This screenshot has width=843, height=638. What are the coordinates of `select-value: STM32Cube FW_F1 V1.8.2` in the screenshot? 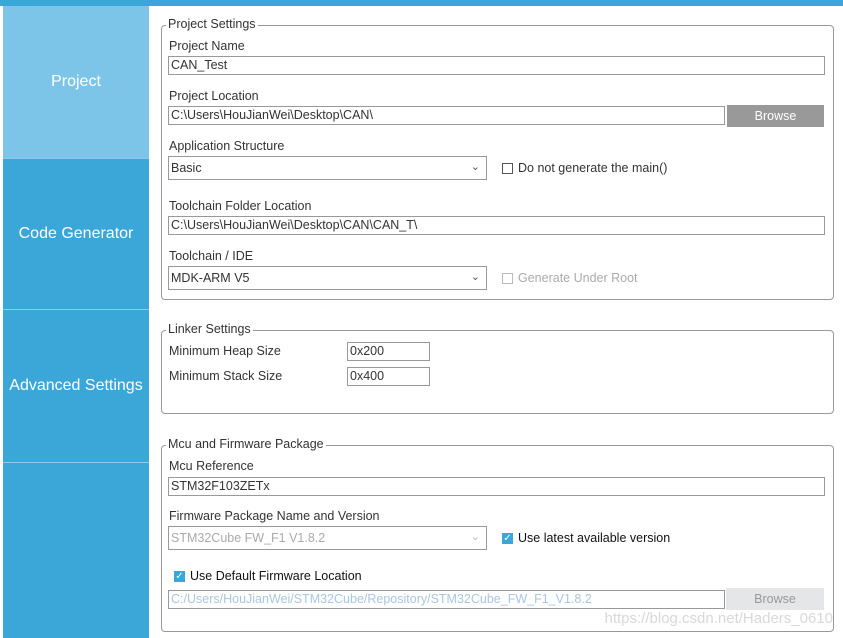 It's located at (248, 538).